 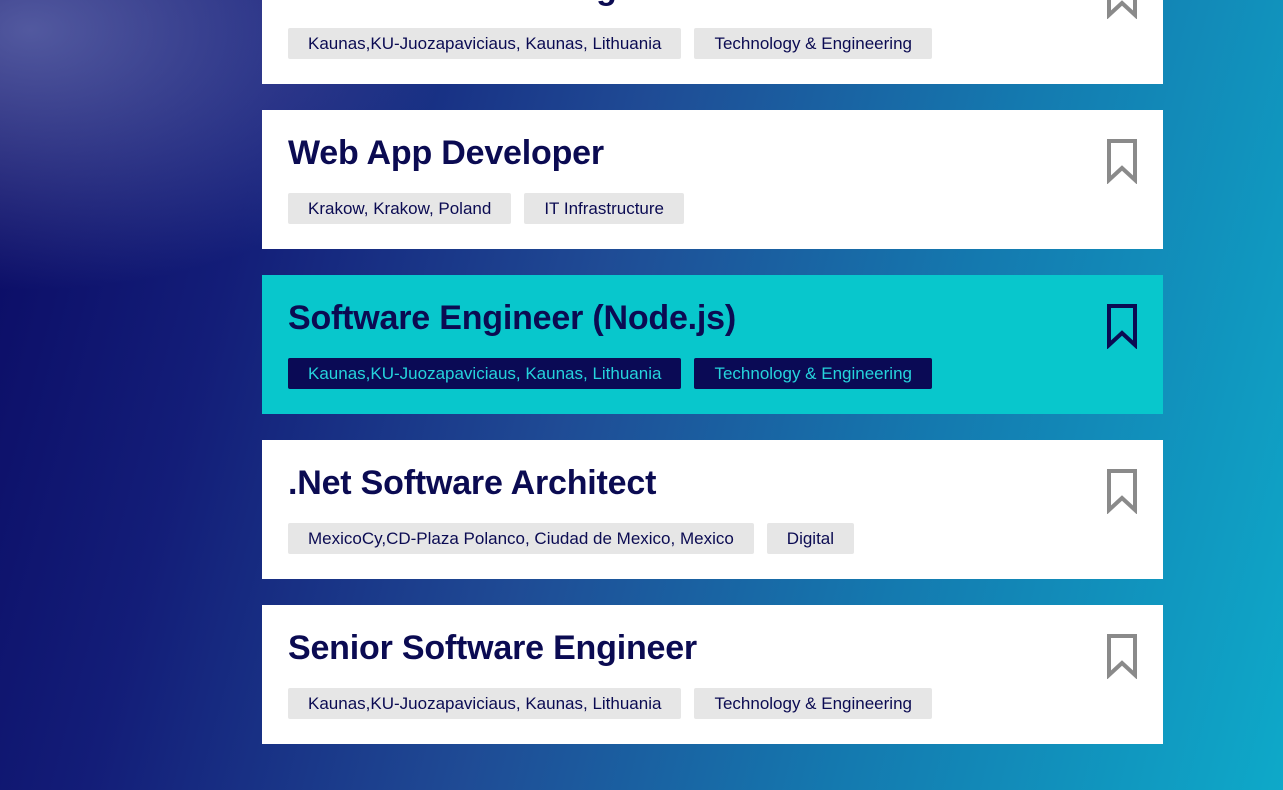 What do you see at coordinates (604, 208) in the screenshot?
I see `category-tag: IT Infrastructure` at bounding box center [604, 208].